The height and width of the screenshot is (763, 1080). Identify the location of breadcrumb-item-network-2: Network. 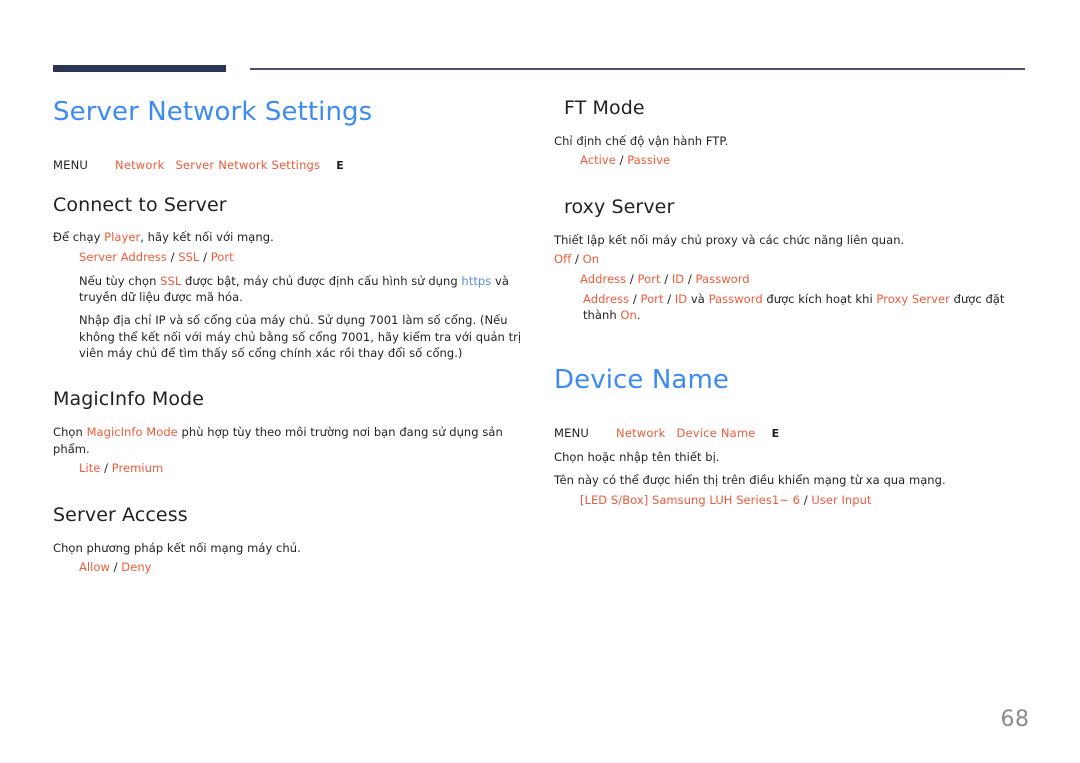
(640, 433).